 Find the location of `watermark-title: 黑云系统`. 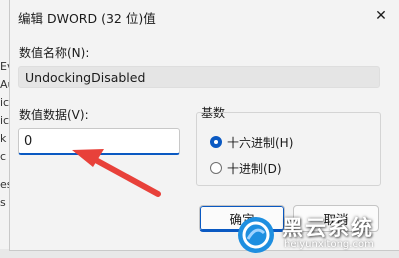

watermark-title: 黑云系统 is located at coordinates (328, 228).